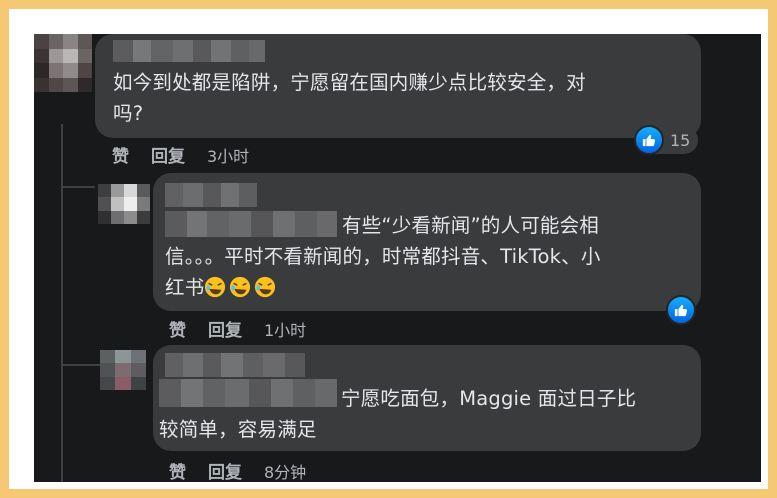  I want to click on comment-text: 宁愿吃面包，Maggie 面过日子比 较简单，容易满足, so click(398, 414).